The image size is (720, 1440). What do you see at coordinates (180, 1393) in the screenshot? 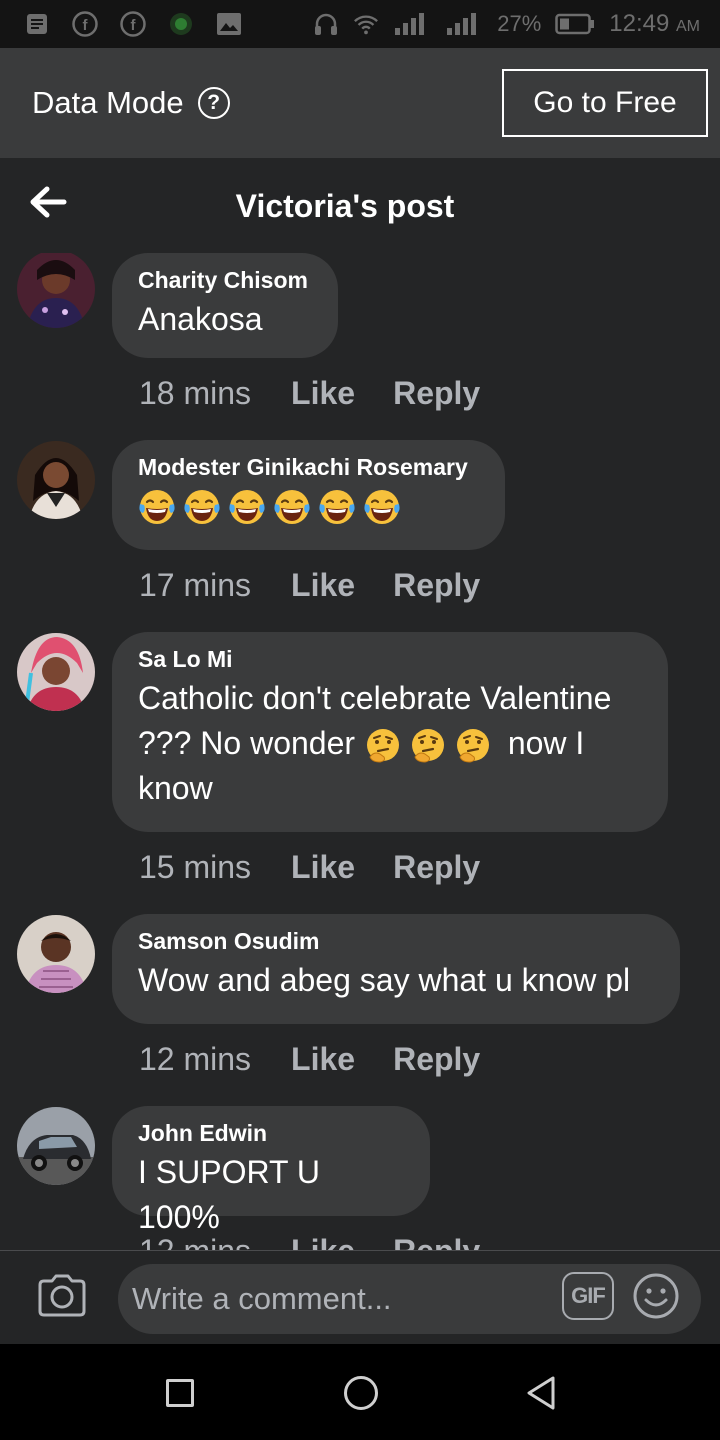
I see `recent-apps-icon` at bounding box center [180, 1393].